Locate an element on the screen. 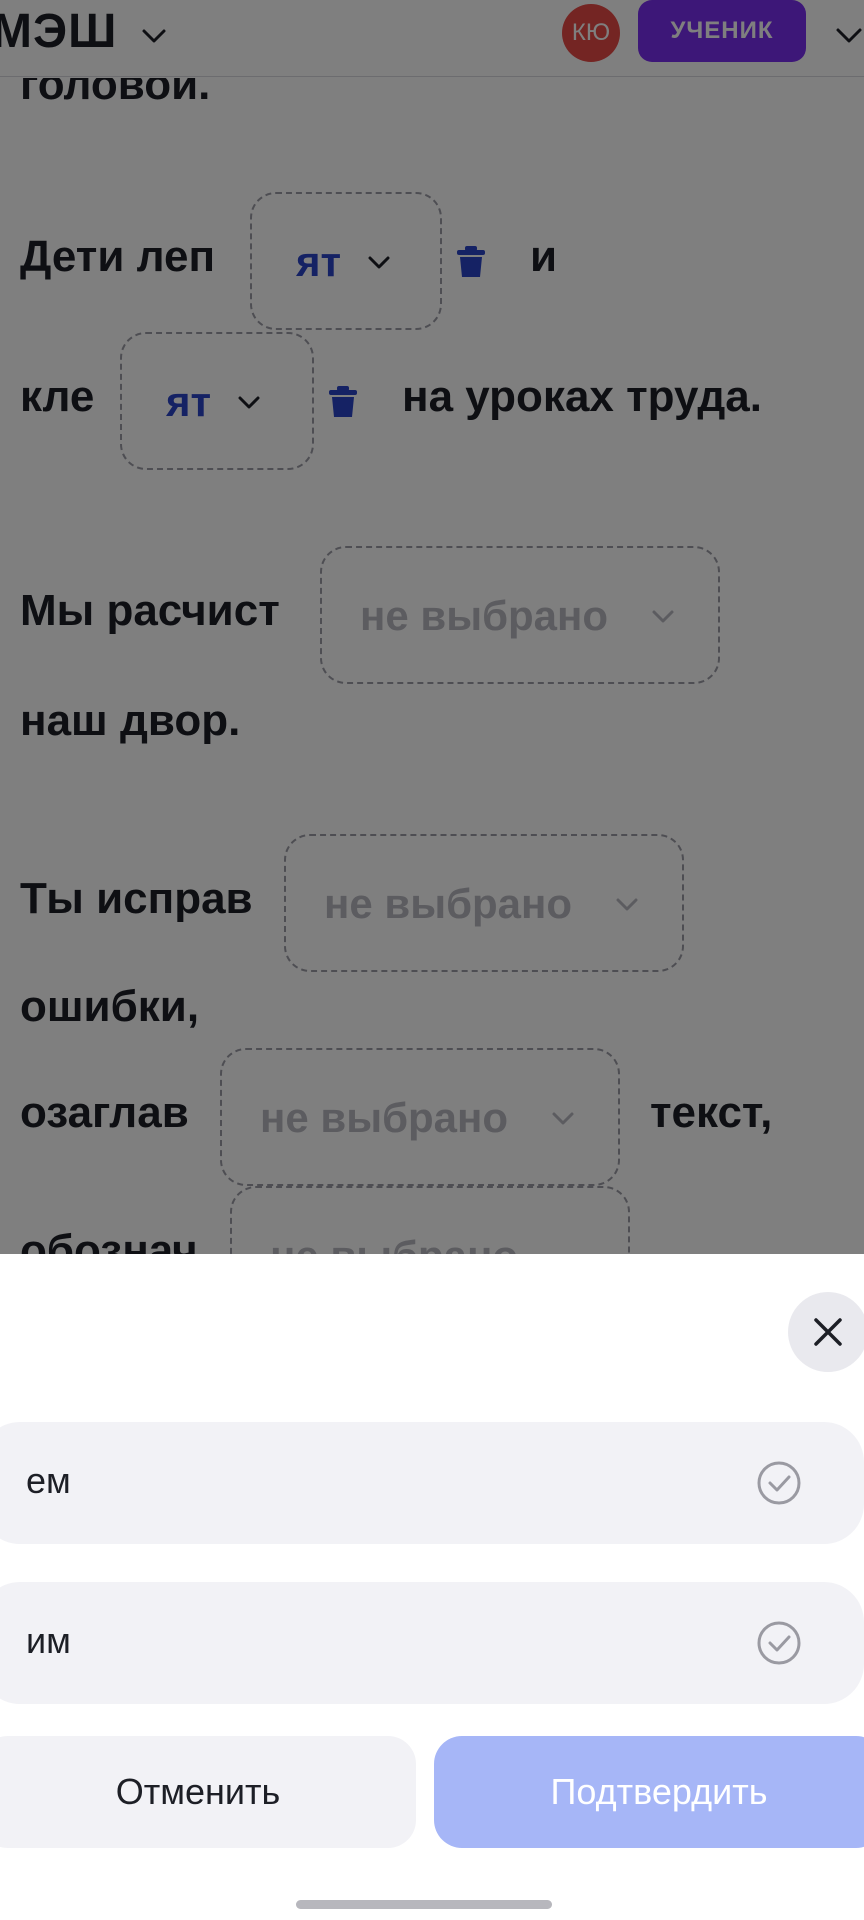 This screenshot has width=864, height=1920. option-label: им is located at coordinates (48, 1640).